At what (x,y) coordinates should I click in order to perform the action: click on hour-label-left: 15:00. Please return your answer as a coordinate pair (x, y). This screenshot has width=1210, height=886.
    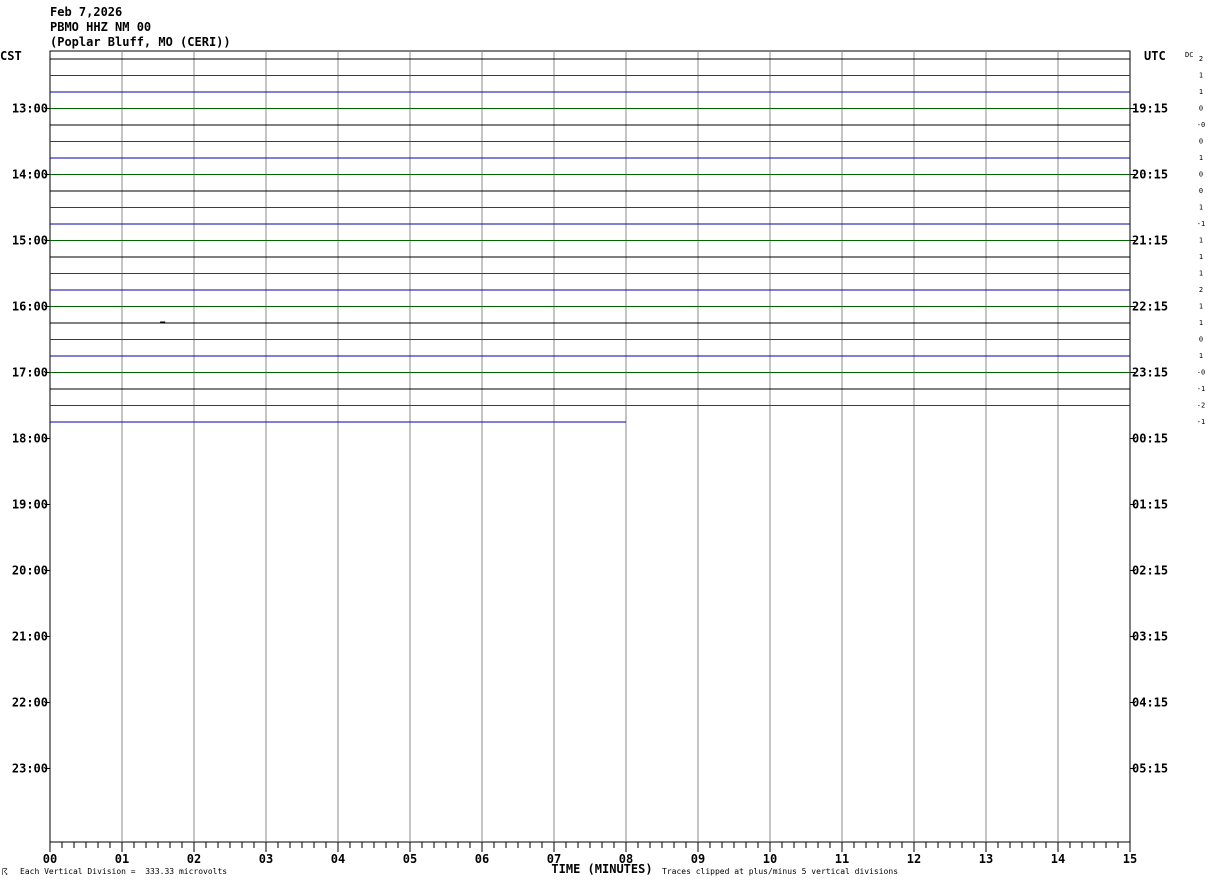
    Looking at the image, I should click on (30, 241).